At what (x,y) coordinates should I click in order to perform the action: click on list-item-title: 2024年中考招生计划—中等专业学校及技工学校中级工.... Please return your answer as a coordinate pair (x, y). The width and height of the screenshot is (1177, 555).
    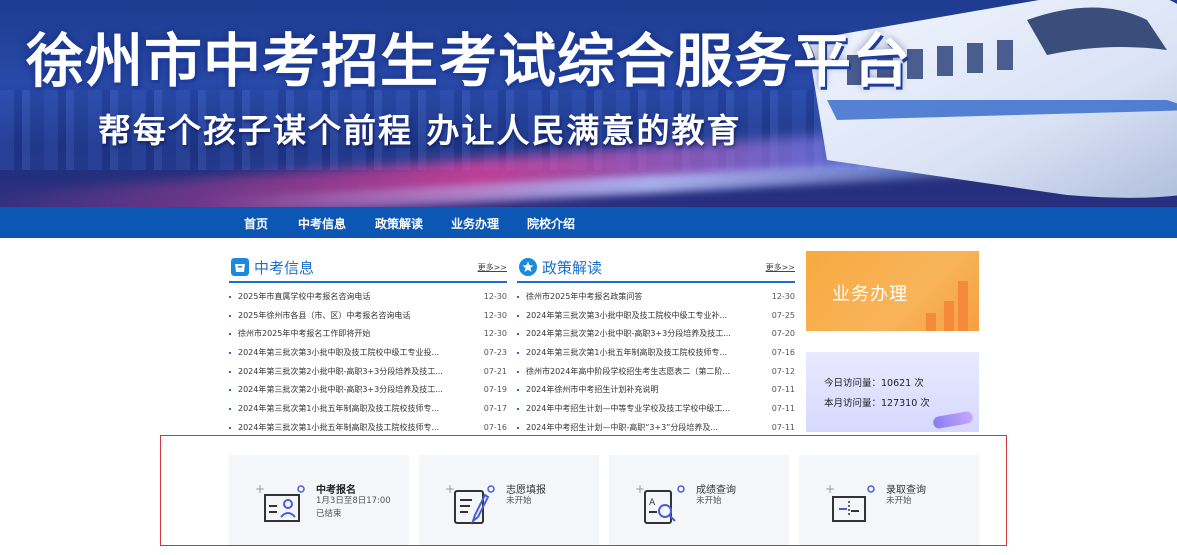
    Looking at the image, I should click on (636, 409).